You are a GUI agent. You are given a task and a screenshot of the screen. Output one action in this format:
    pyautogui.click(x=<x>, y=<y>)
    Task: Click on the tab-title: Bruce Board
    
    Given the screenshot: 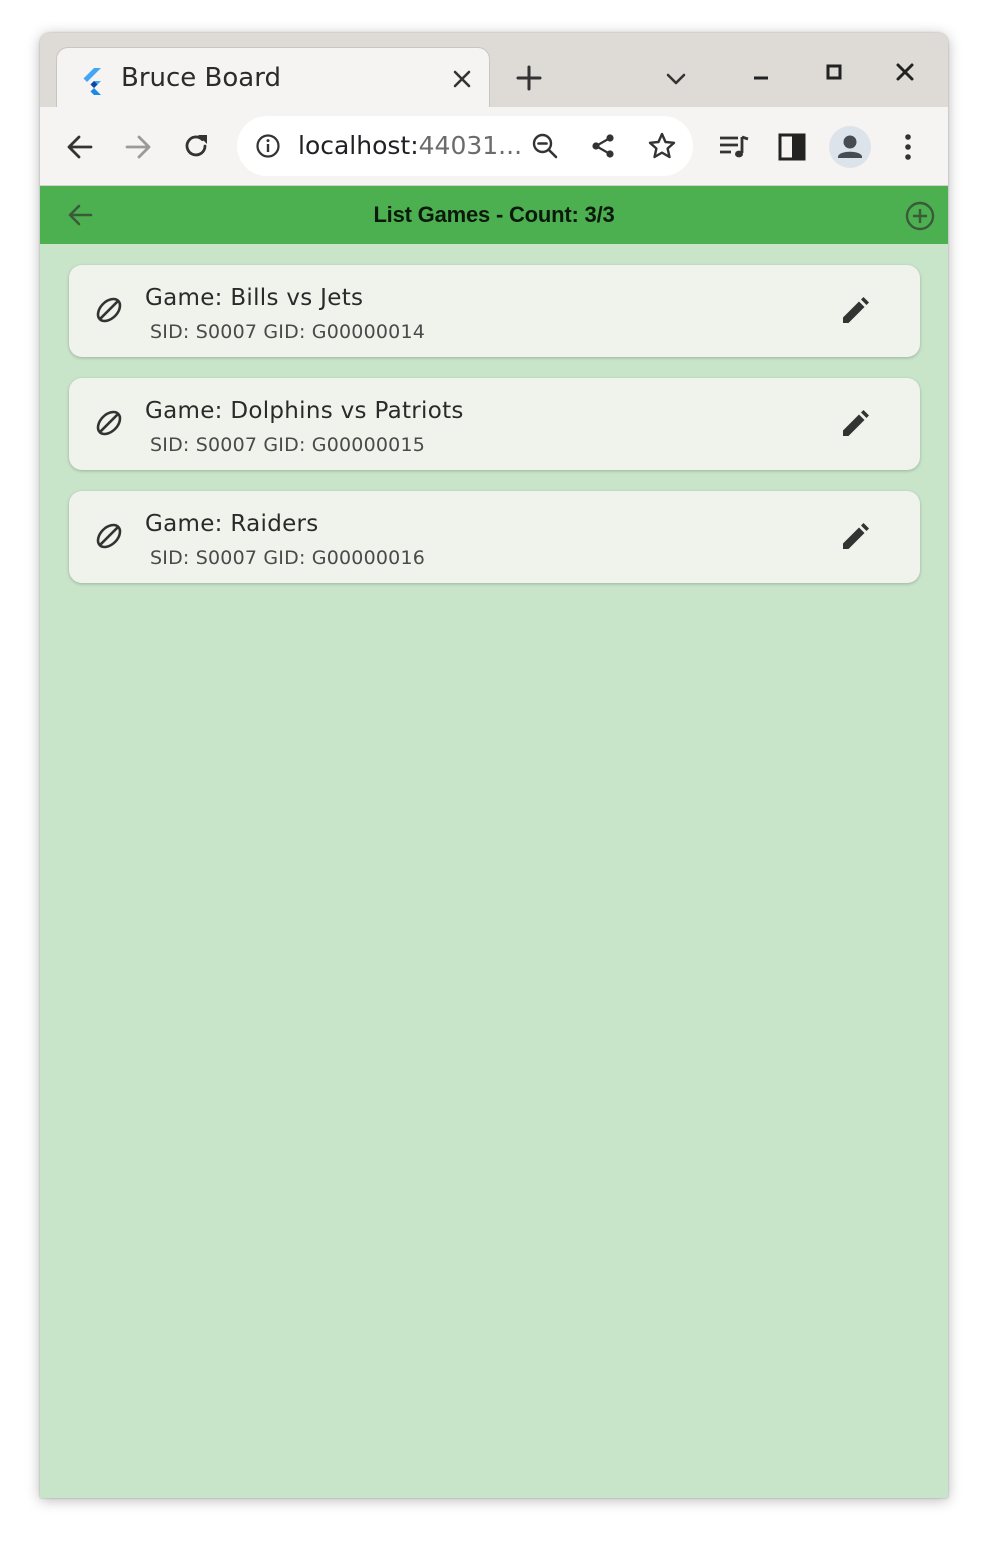 What is the action you would take?
    pyautogui.click(x=201, y=78)
    